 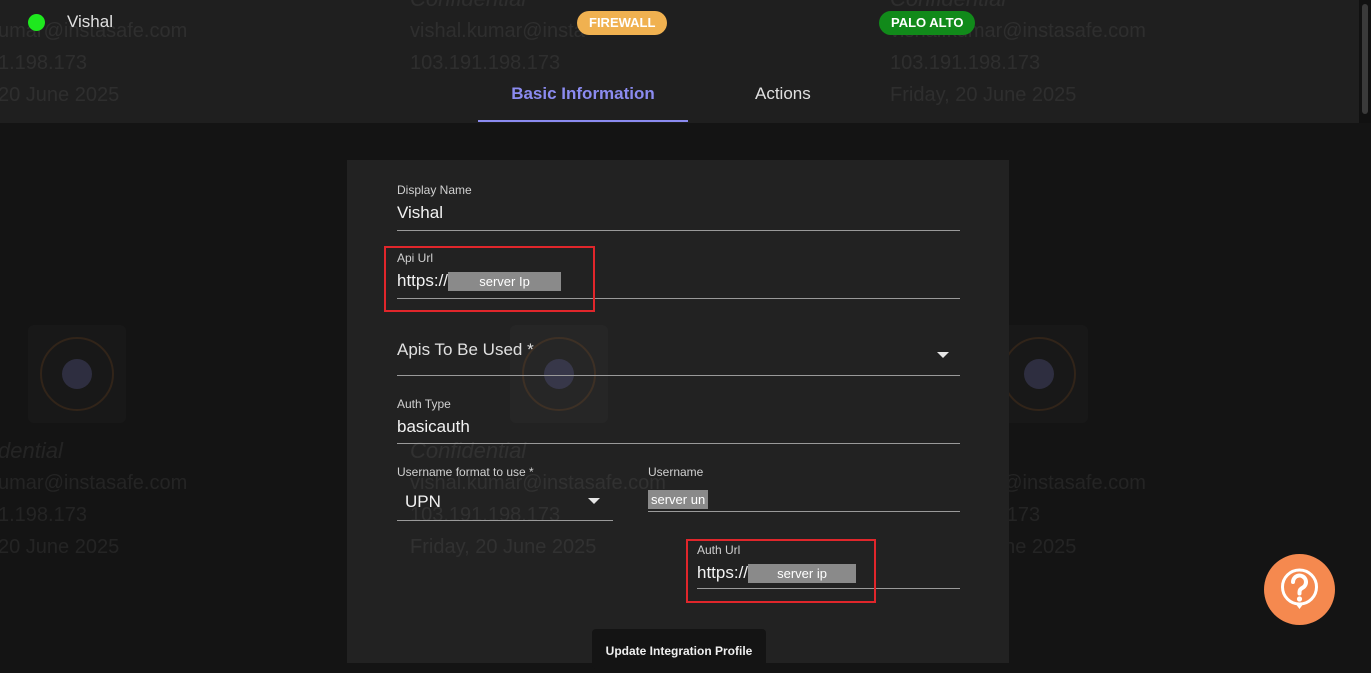 I want to click on auth-type-label: Auth Type, so click(x=424, y=404).